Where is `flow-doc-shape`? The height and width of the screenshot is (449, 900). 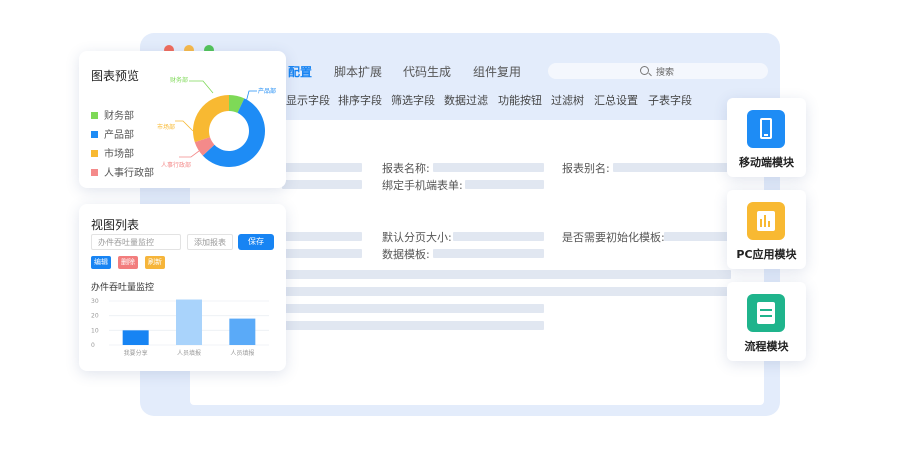
flow-doc-shape is located at coordinates (766, 313).